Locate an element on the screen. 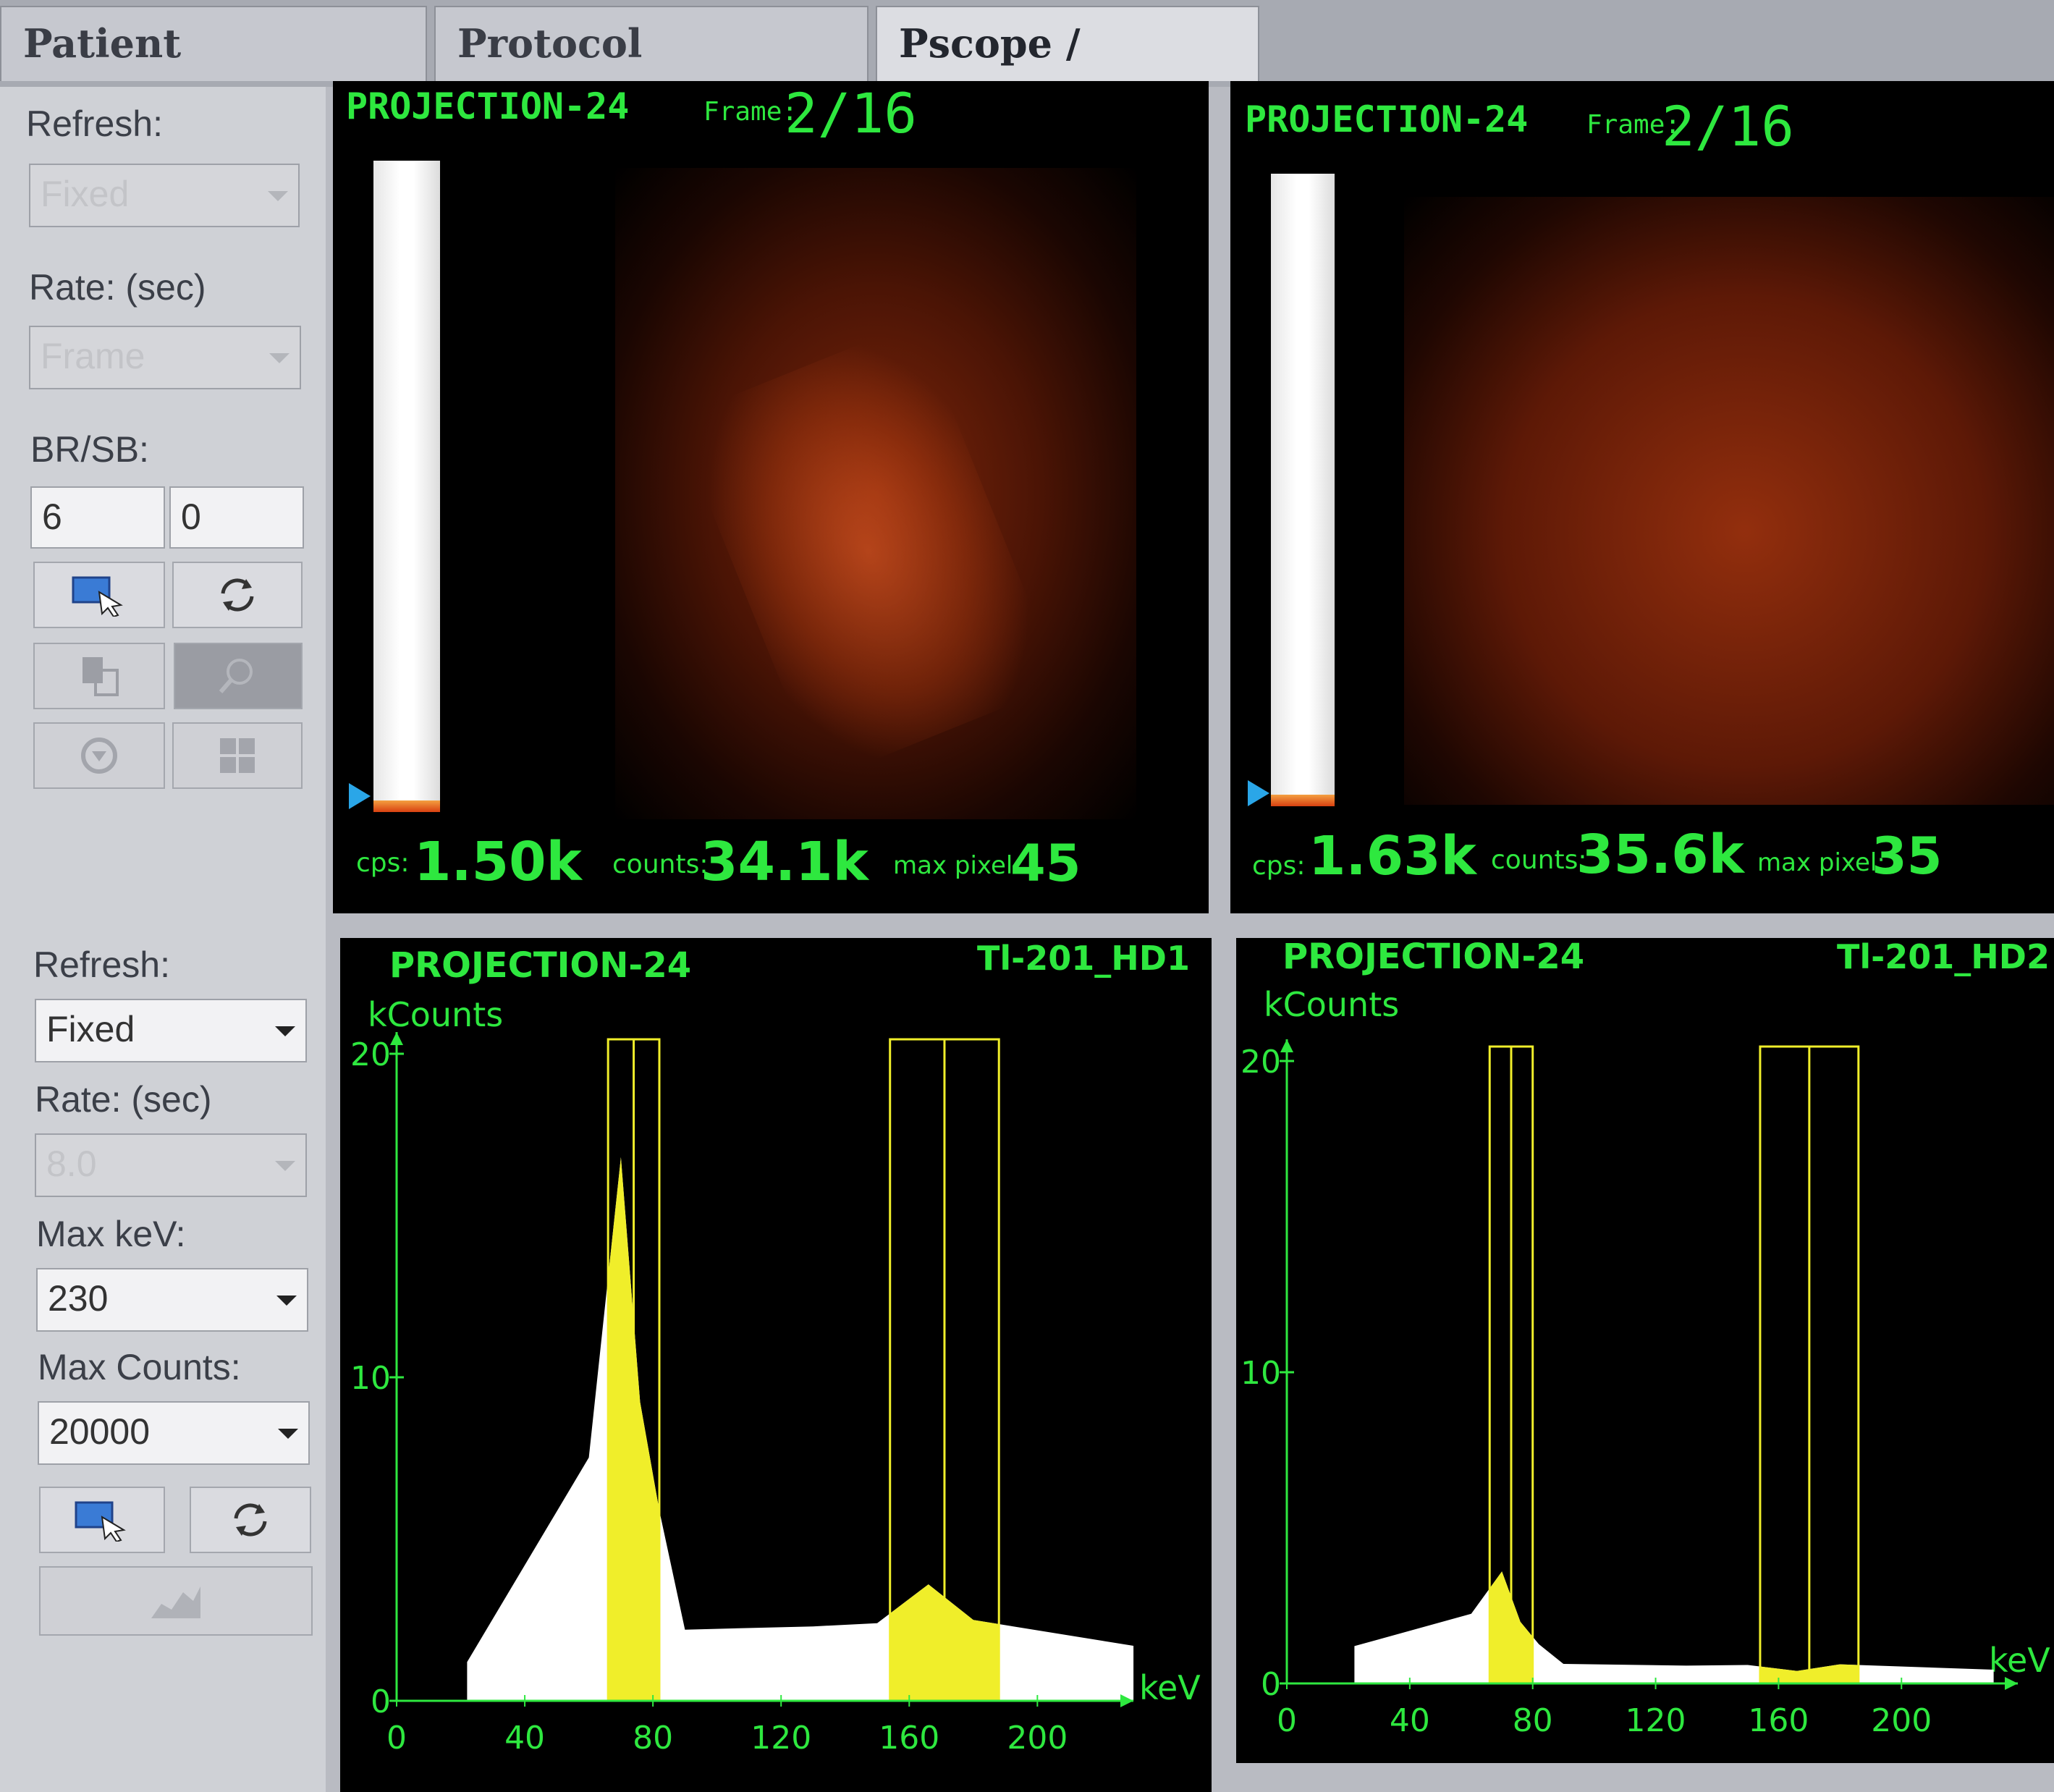 The image size is (2054, 1792). monitor-run-button is located at coordinates (99, 595).